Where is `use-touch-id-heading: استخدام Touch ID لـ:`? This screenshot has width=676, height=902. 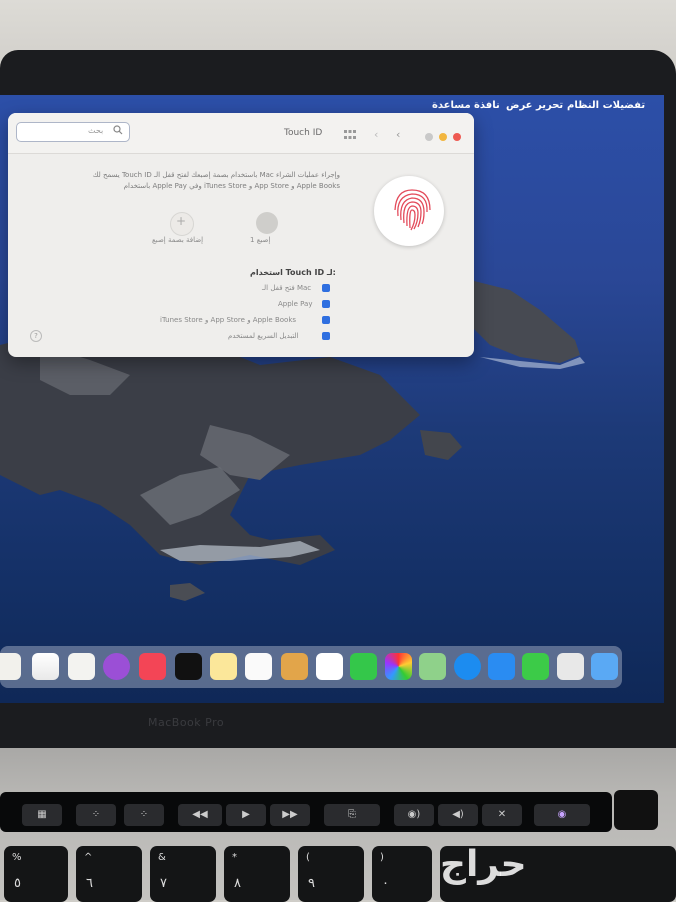 use-touch-id-heading: استخدام Touch ID لـ: is located at coordinates (293, 272).